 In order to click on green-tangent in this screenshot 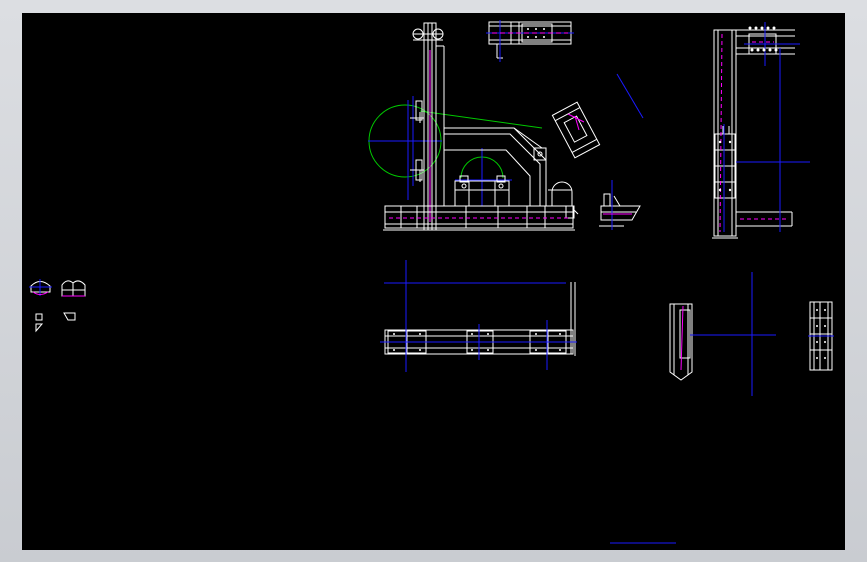, I will do `click(481, 119)`.